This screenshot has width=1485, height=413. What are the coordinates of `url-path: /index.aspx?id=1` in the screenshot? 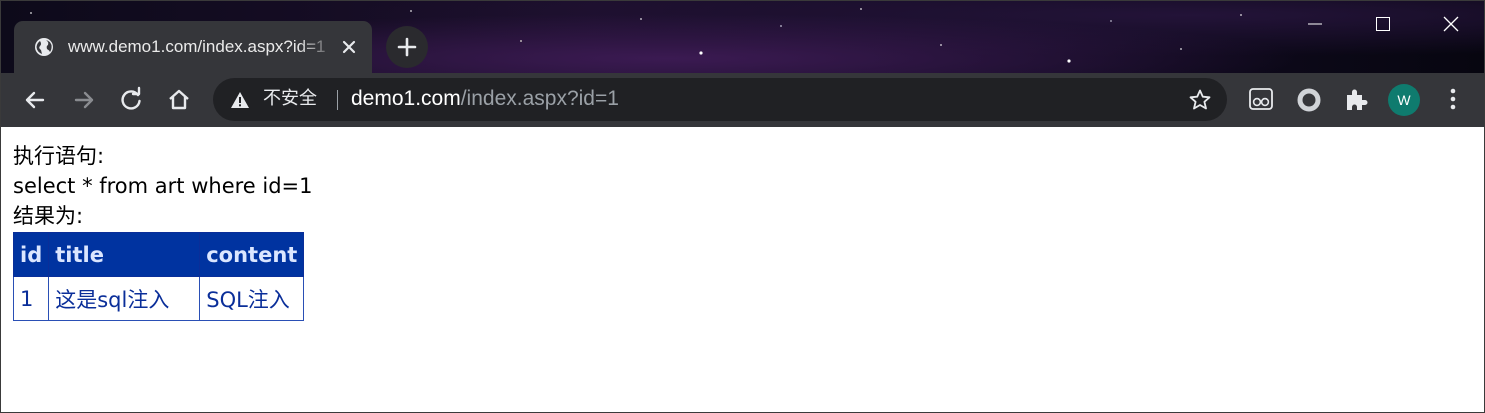 It's located at (539, 98).